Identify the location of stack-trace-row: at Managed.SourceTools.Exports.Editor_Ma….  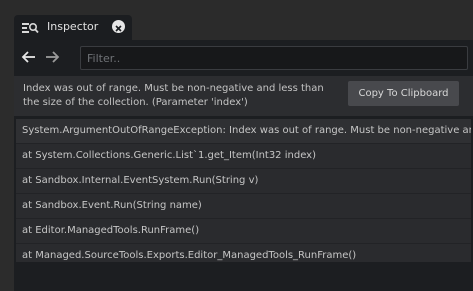
(243, 253).